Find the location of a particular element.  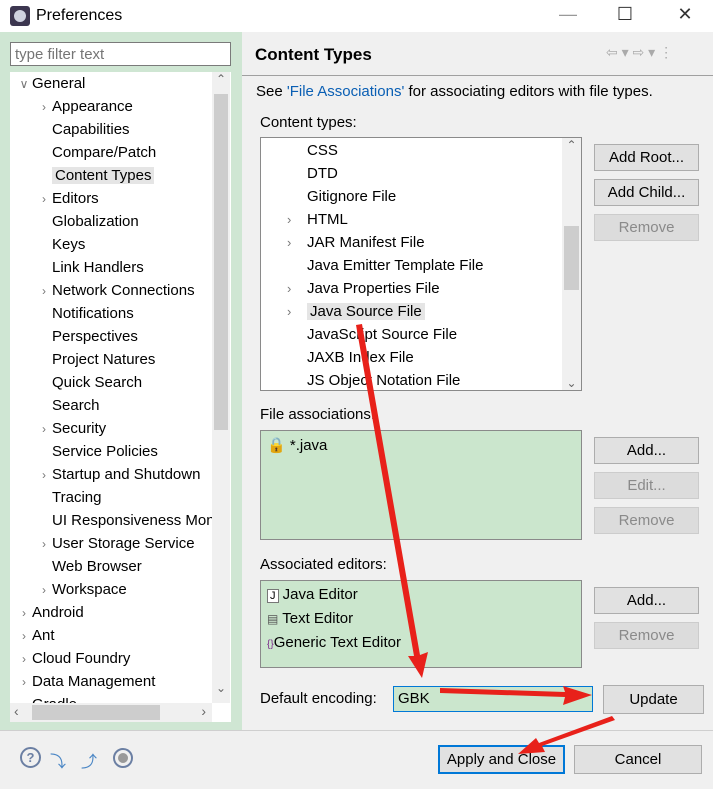

tree-item-label: Security is located at coordinates (79, 428).